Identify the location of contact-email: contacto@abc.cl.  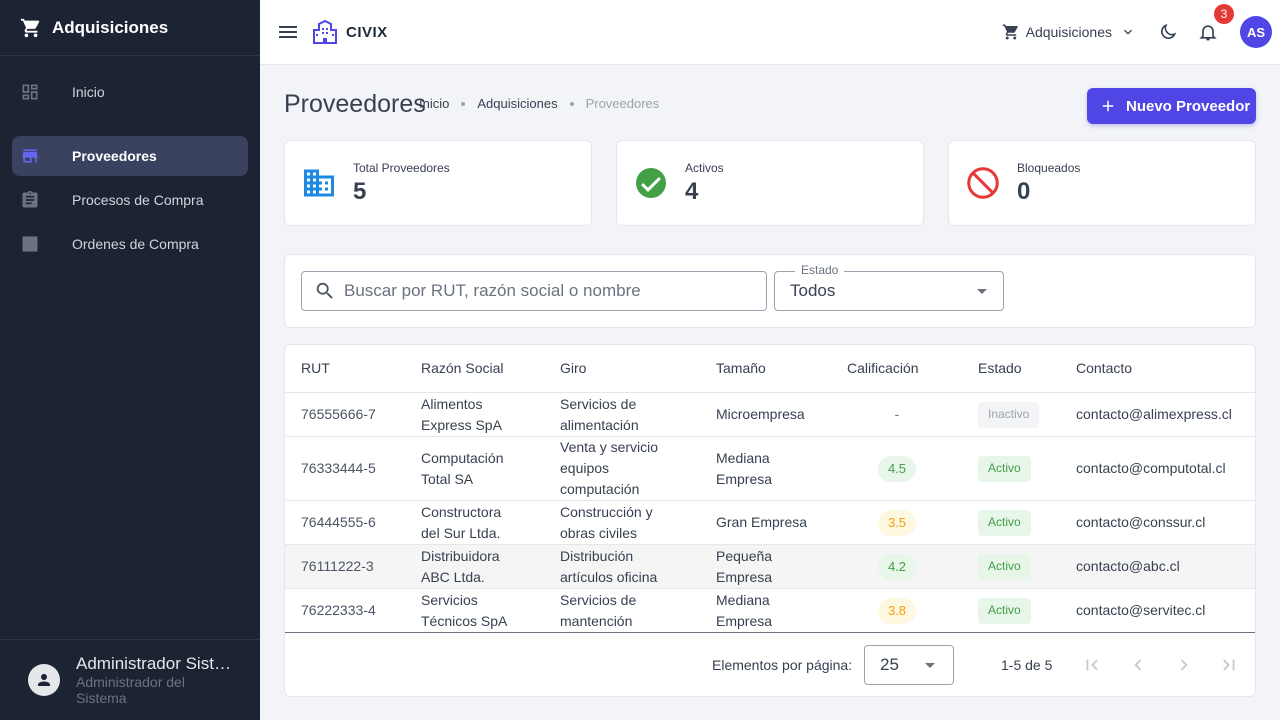
(1128, 566).